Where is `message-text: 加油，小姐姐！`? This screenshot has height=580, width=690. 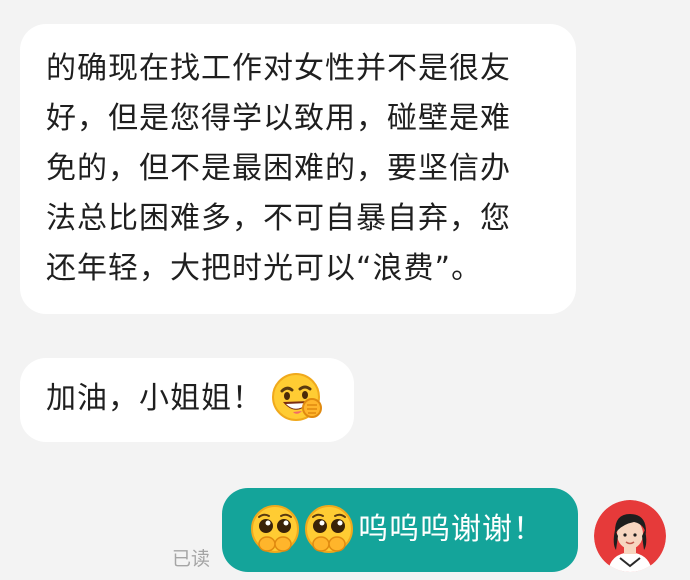
message-text: 加油，小姐姐！ is located at coordinates (154, 398).